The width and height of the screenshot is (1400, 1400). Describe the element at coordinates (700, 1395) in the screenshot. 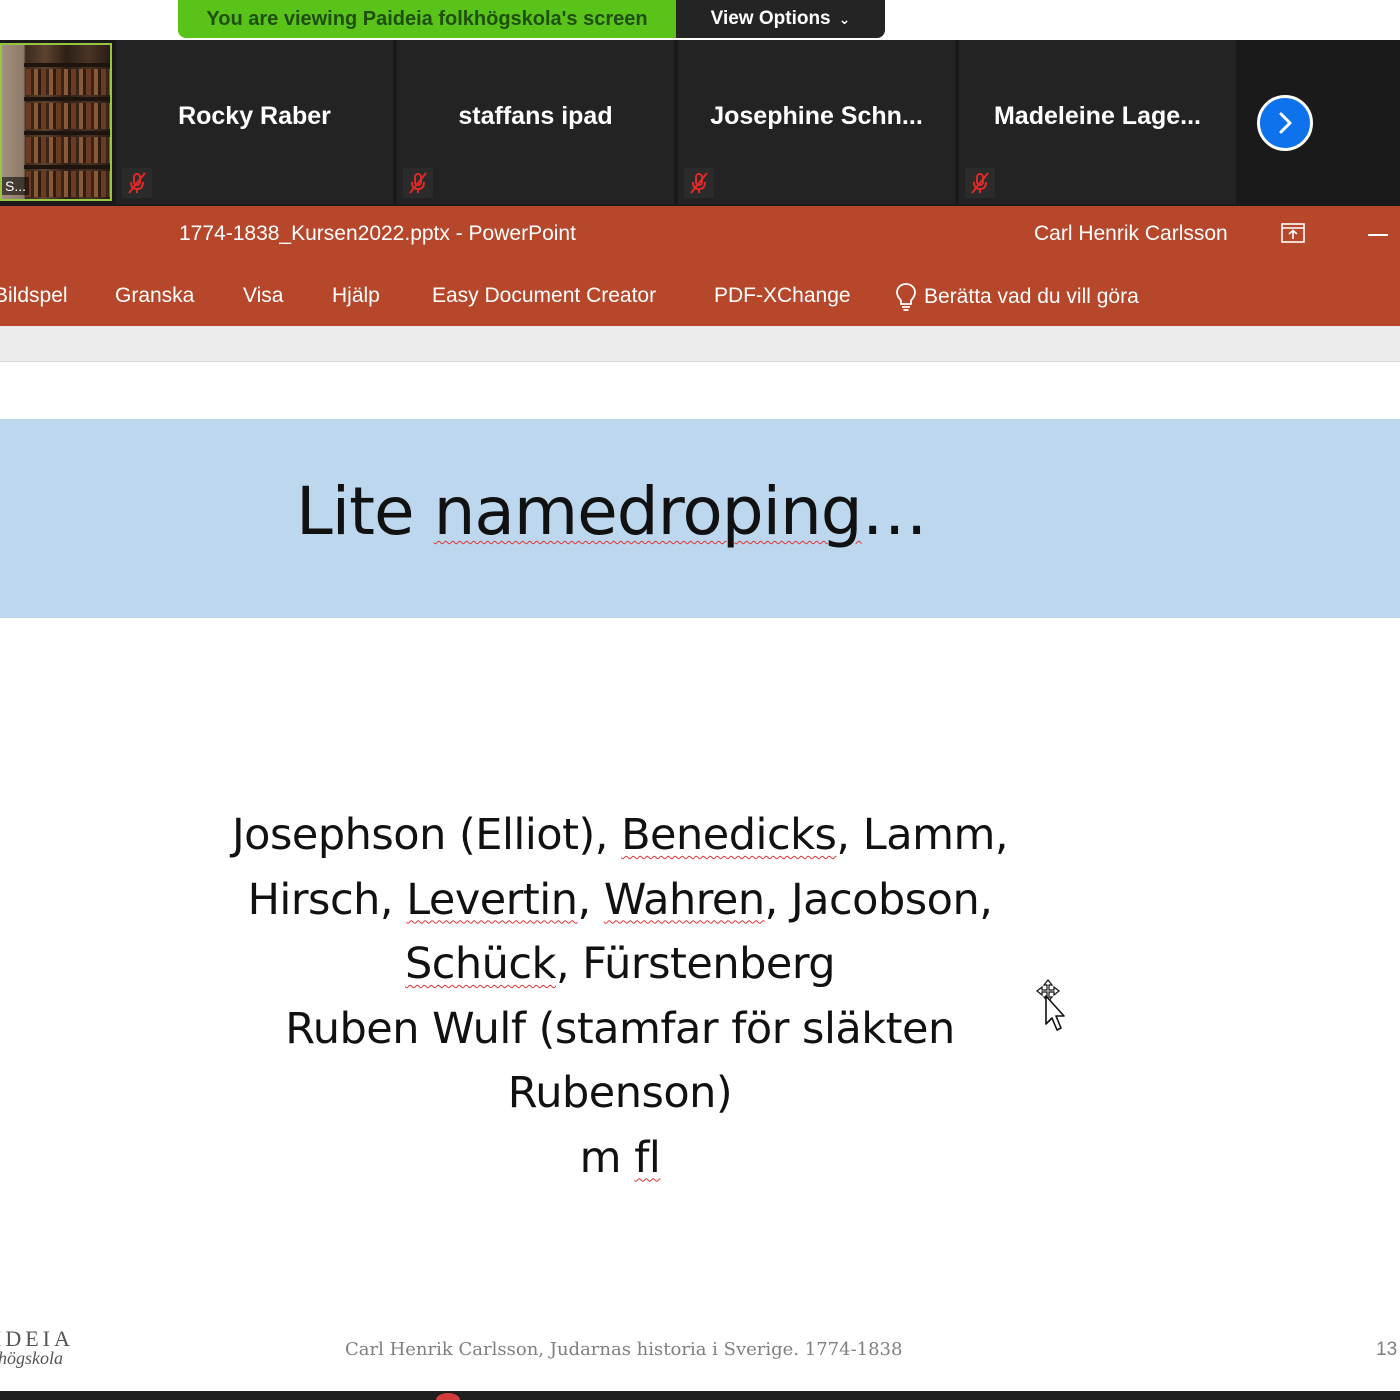

I see `bottom-taskbar-edge` at that location.